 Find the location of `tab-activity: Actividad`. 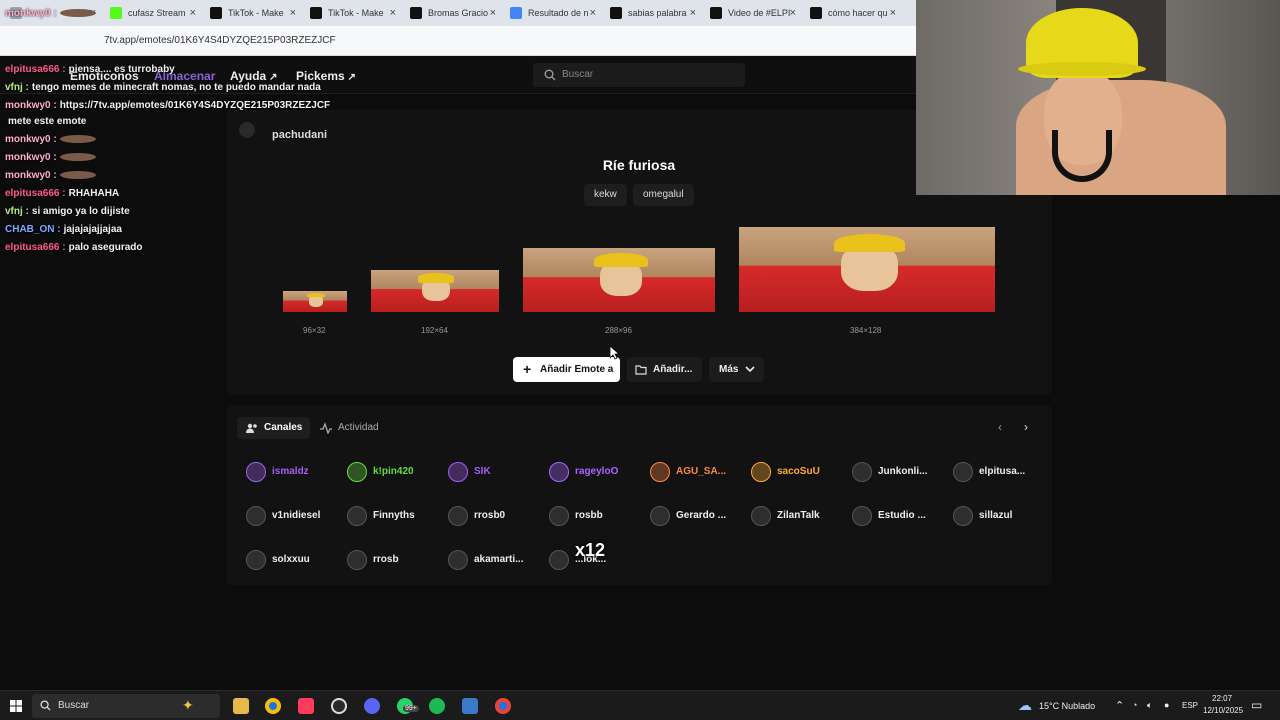

tab-activity: Actividad is located at coordinates (355, 428).